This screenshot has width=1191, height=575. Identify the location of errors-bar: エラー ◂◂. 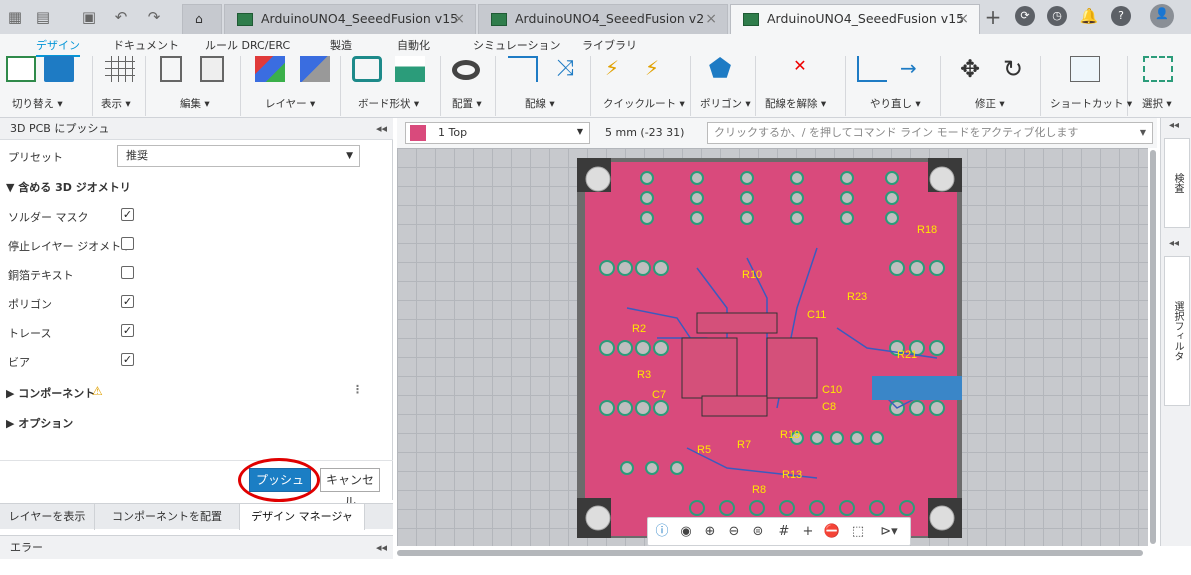
(196, 547).